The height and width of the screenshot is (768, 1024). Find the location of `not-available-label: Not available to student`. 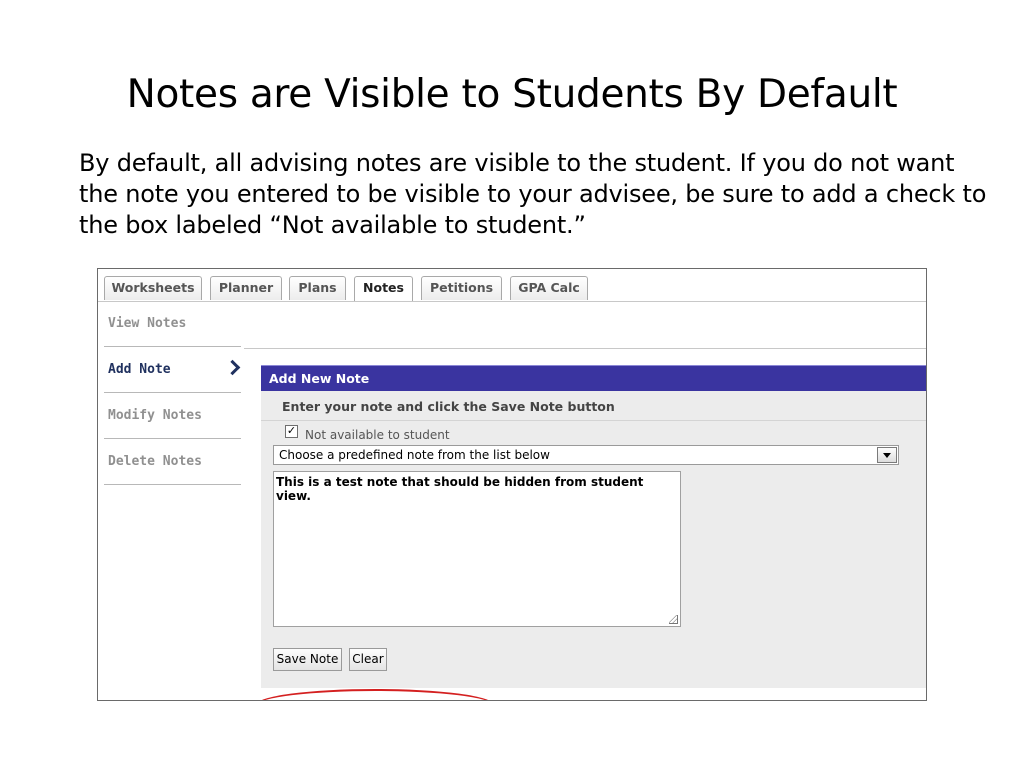

not-available-label: Not available to student is located at coordinates (377, 435).